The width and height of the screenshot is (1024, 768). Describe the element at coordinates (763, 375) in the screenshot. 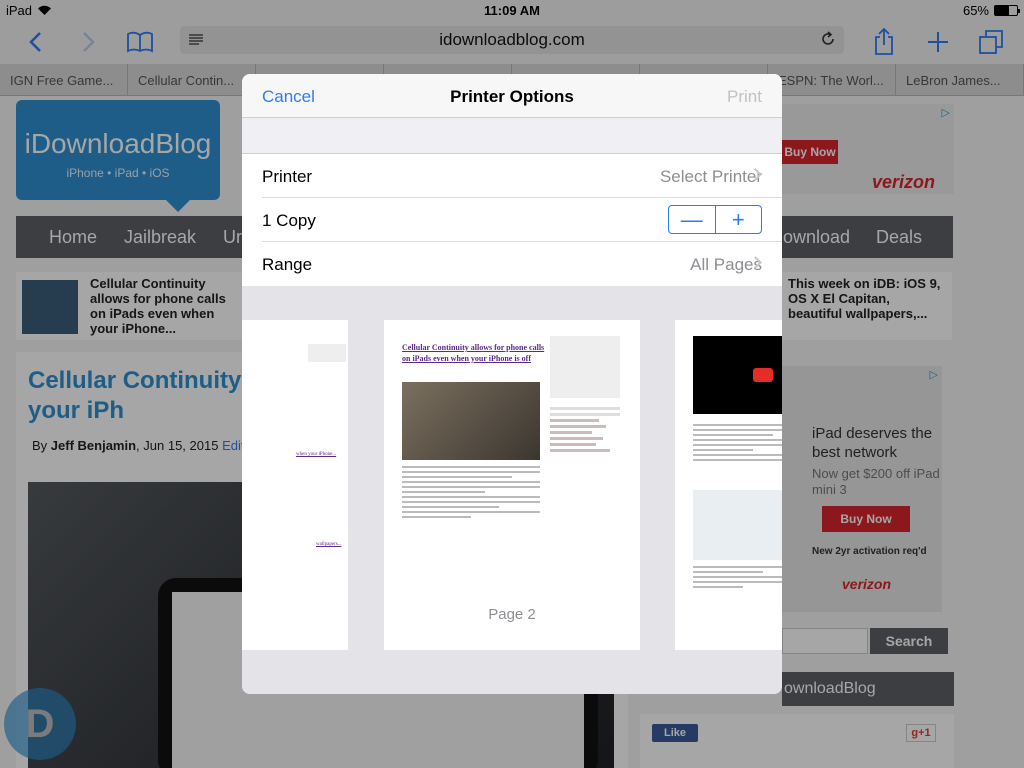

I see `play-icon` at that location.